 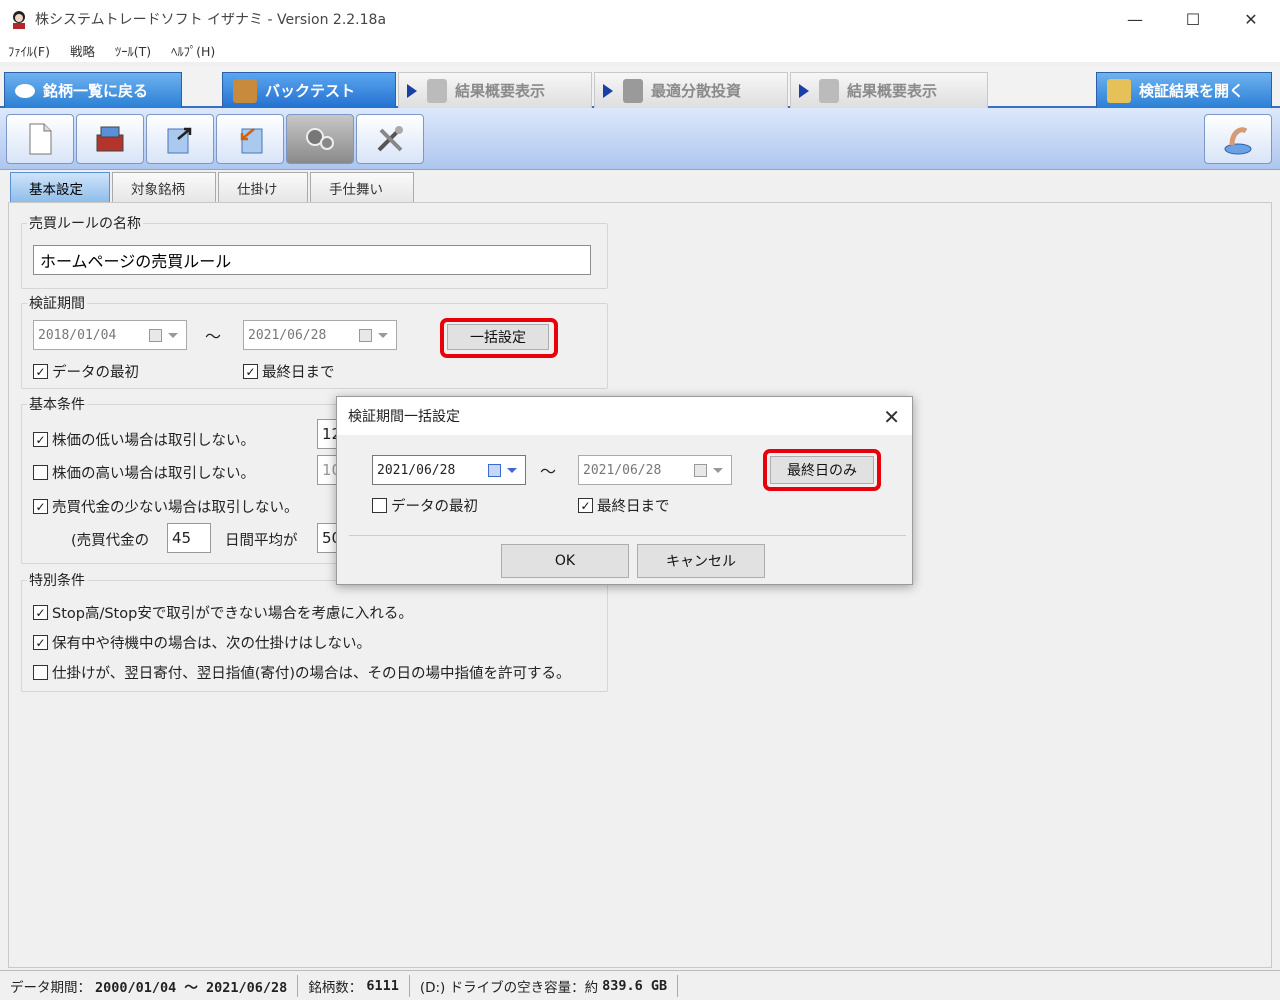 I want to click on stop-limit-label: Stop高/Stop安で取引ができない場合を考慮に入れる。, so click(x=232, y=614).